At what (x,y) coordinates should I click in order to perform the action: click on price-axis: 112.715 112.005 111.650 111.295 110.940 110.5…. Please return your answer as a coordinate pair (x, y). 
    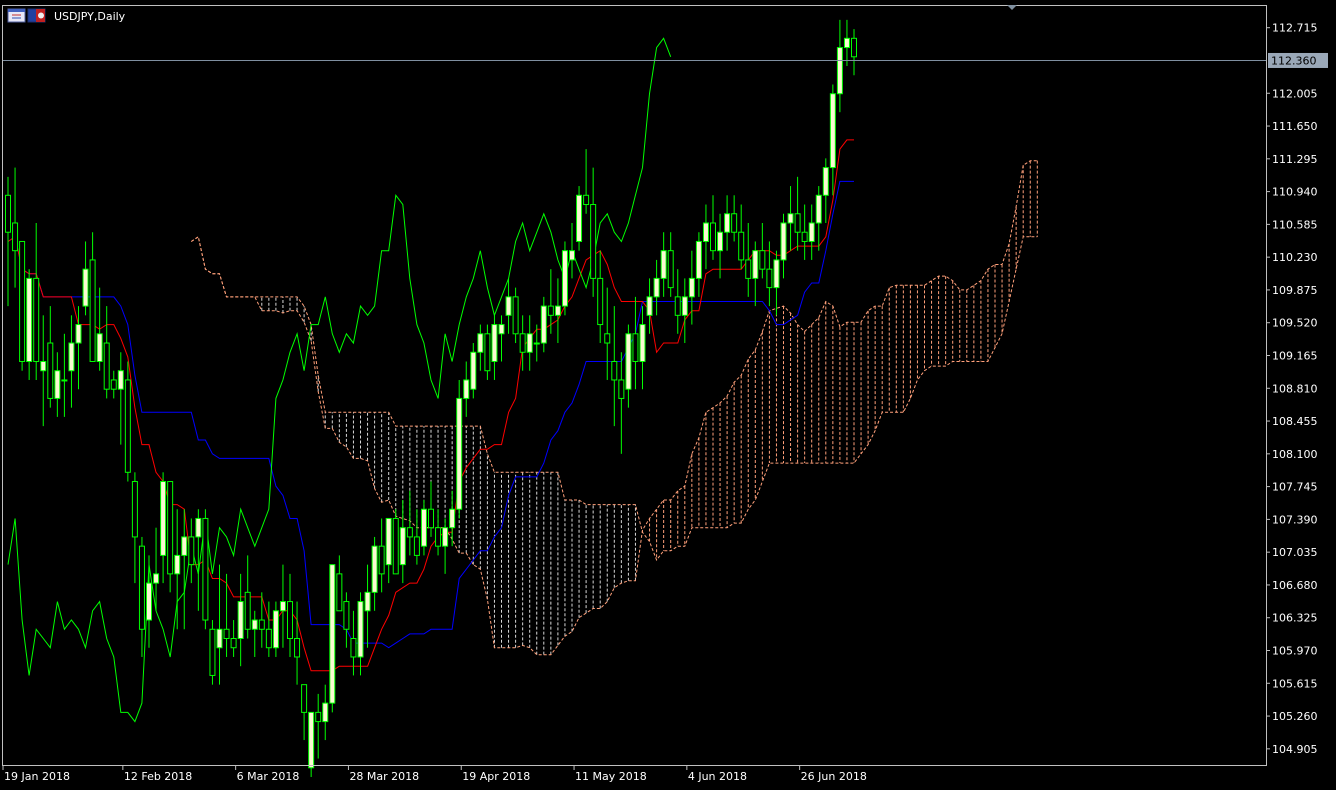
    Looking at the image, I should click on (1292, 389).